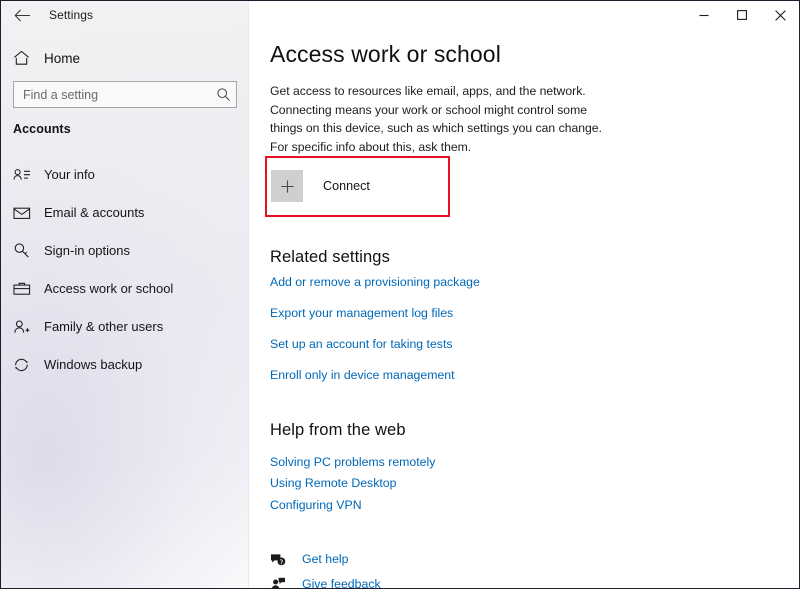 This screenshot has height=589, width=800. I want to click on sidebar-item-label: Family & other users, so click(104, 326).